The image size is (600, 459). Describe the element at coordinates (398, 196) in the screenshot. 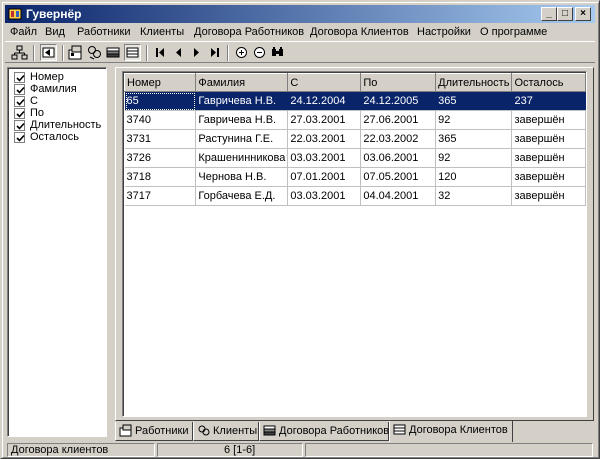

I see `cell-to: 04.04.2001` at that location.